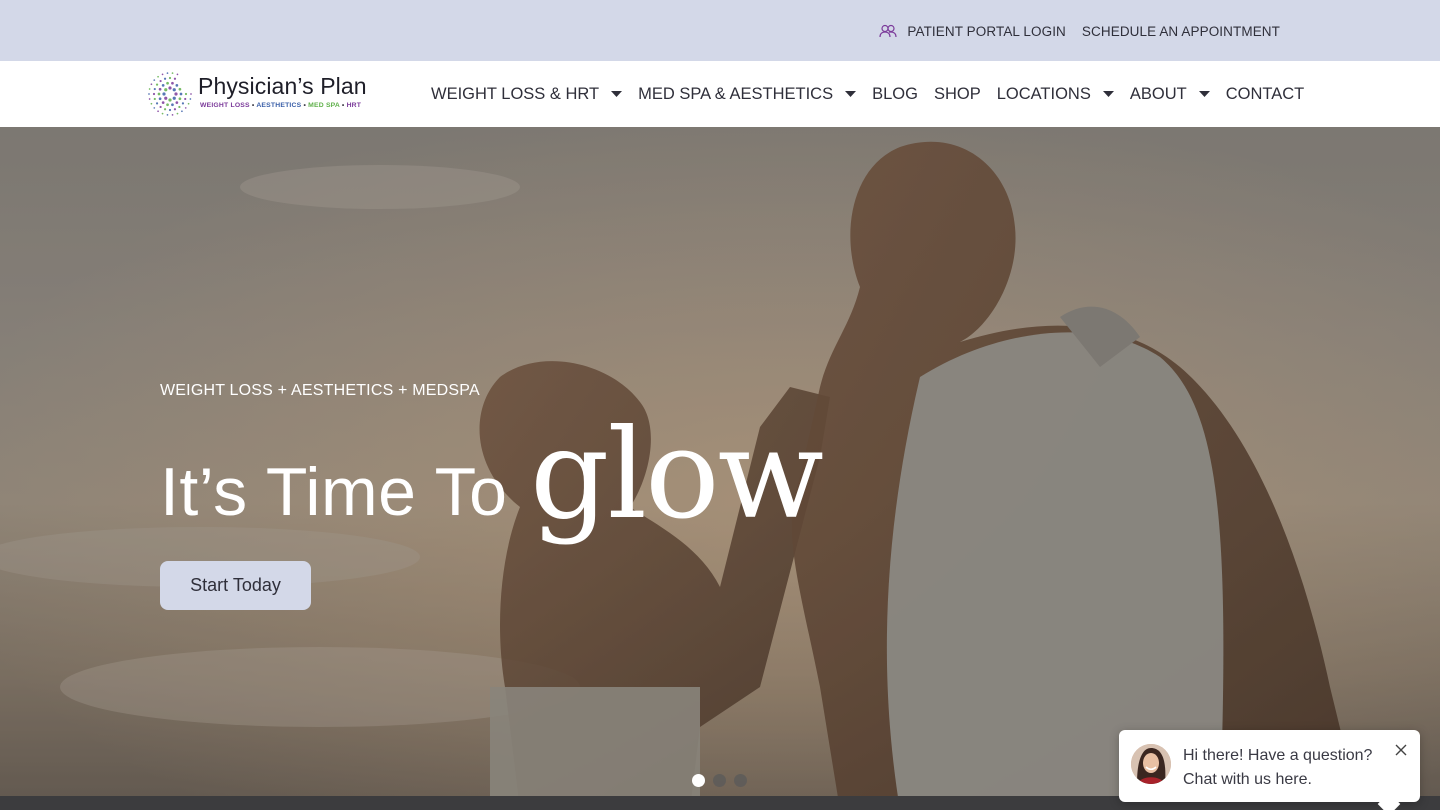 The image size is (1440, 810). I want to click on nav-label: ABOUT, so click(1158, 93).